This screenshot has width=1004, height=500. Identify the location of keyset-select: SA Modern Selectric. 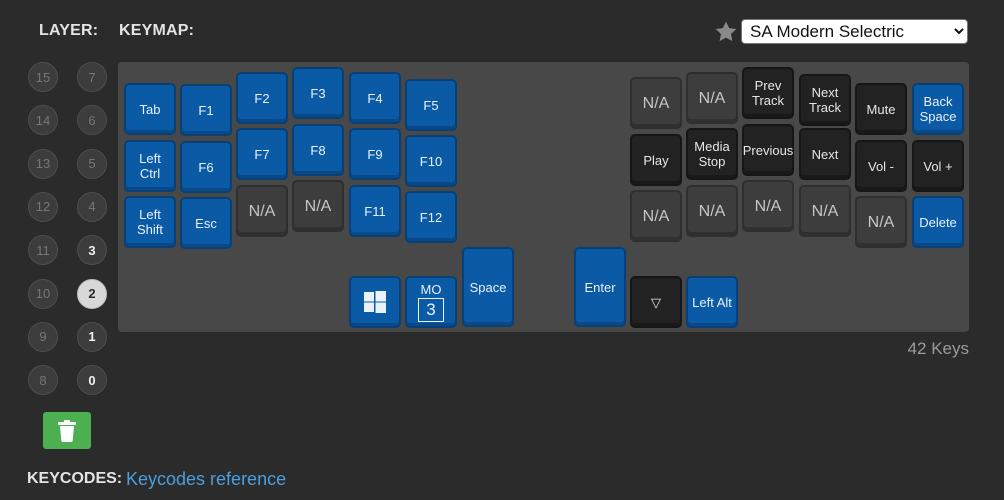
(854, 31).